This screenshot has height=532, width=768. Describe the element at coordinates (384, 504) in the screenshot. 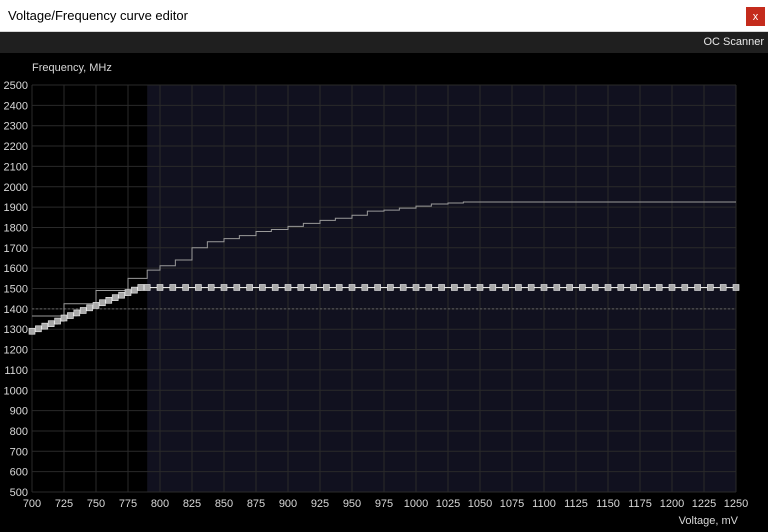

I see `x-tick-label: 975` at that location.